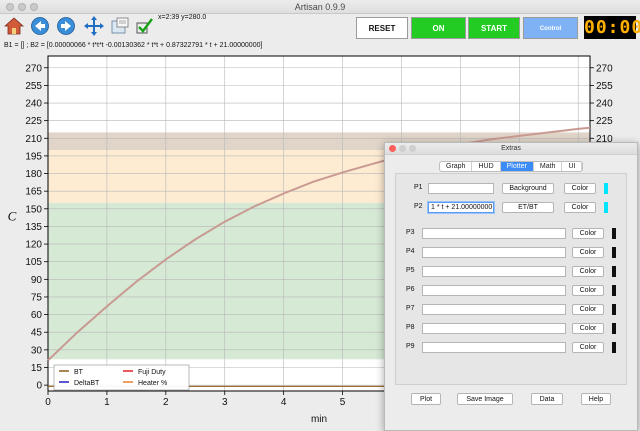 Image resolution: width=640 pixels, height=431 pixels. What do you see at coordinates (528, 188) in the screenshot?
I see `plot-extra-button: Background` at bounding box center [528, 188].